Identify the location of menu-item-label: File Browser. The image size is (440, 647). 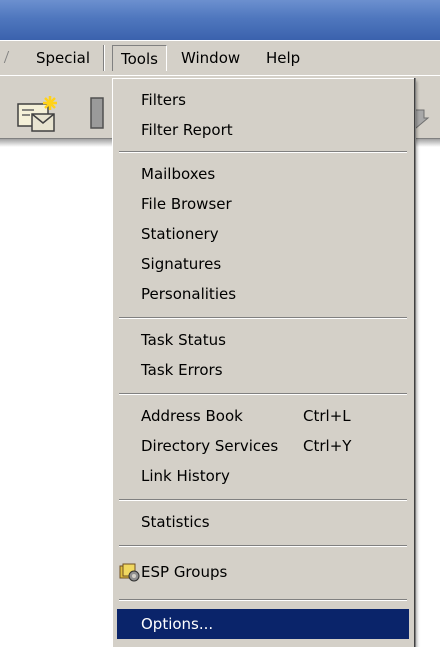
(186, 204).